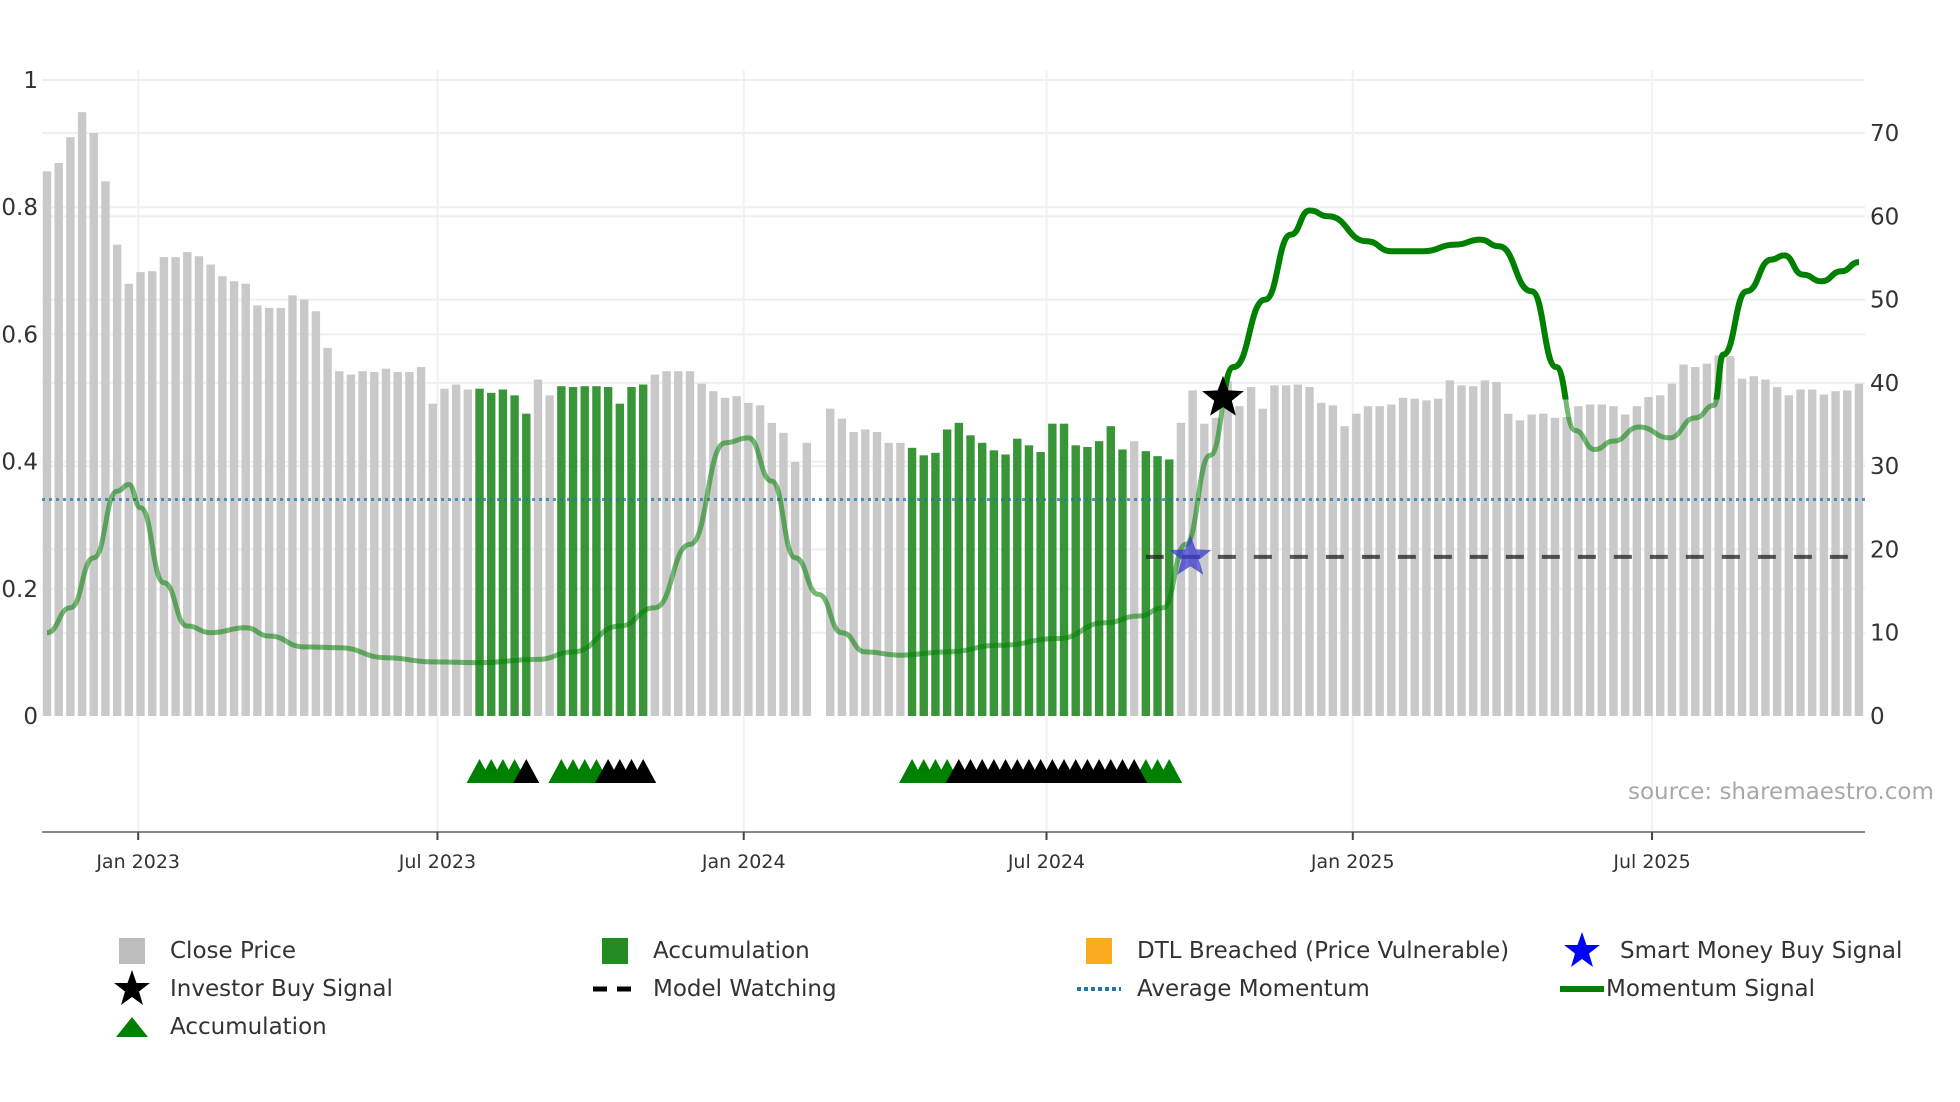 This screenshot has width=1960, height=1102. I want to click on legend-accumulation-bar: Accumulation, so click(701, 951).